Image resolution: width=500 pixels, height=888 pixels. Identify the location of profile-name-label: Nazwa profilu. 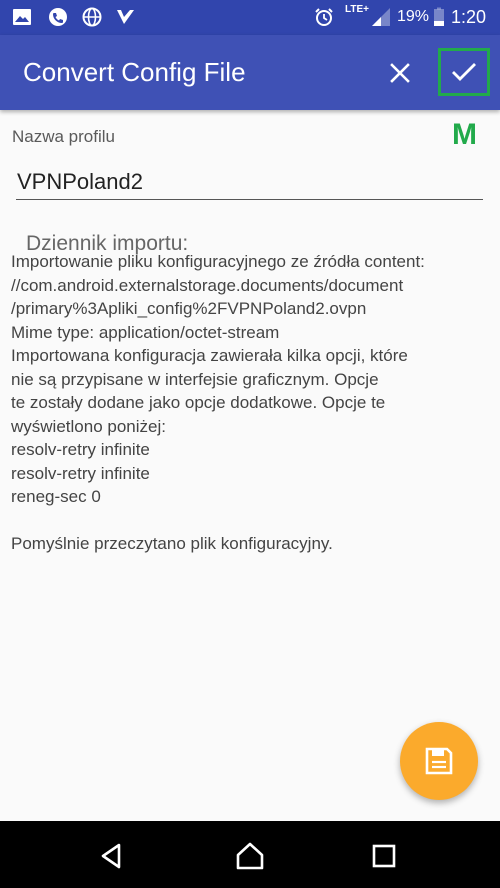
(63, 136).